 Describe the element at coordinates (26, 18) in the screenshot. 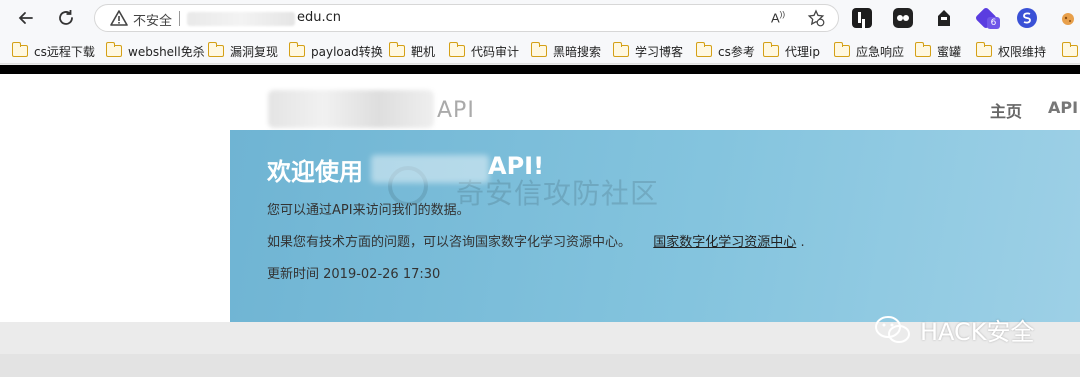

I see `back-arrow-icon` at that location.